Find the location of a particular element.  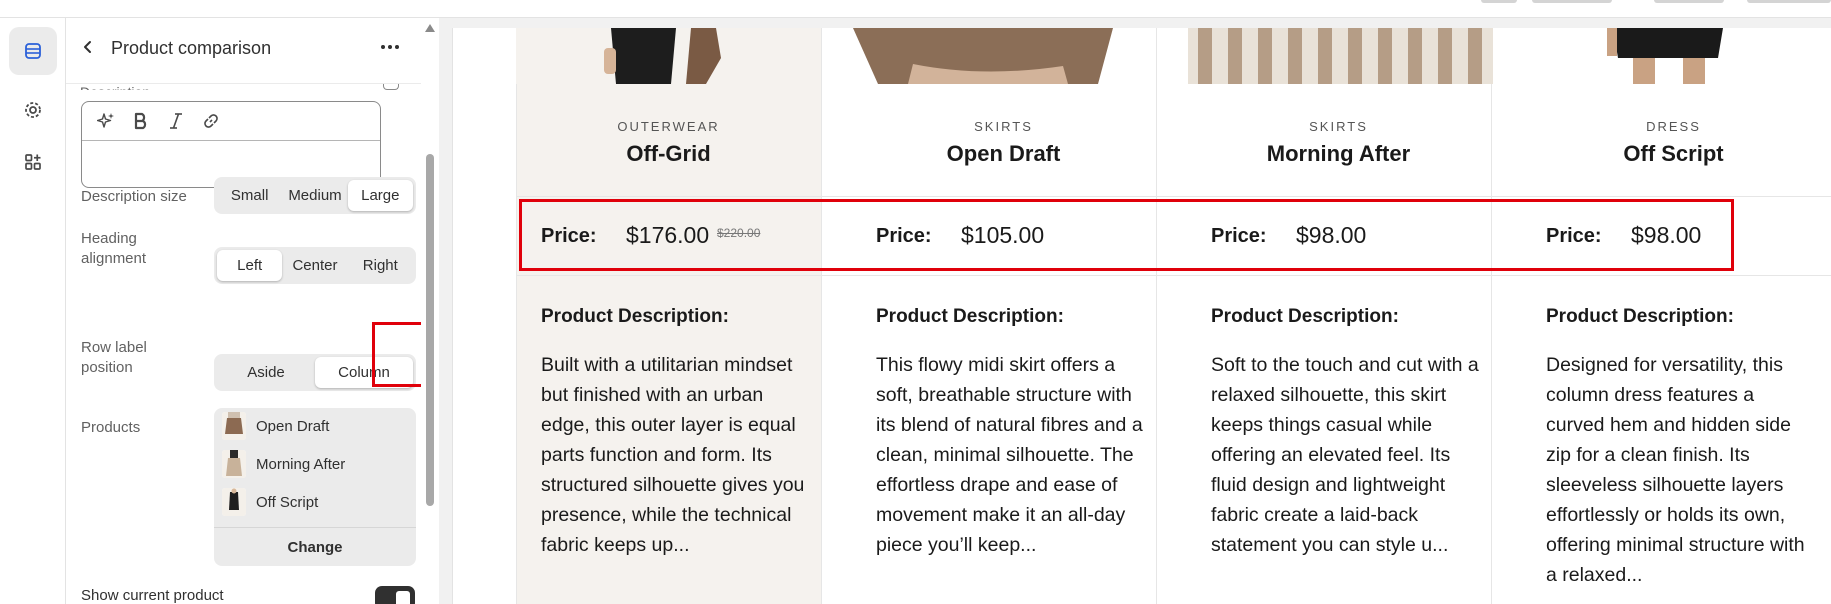

heading-alignment-right: Right is located at coordinates (380, 265).